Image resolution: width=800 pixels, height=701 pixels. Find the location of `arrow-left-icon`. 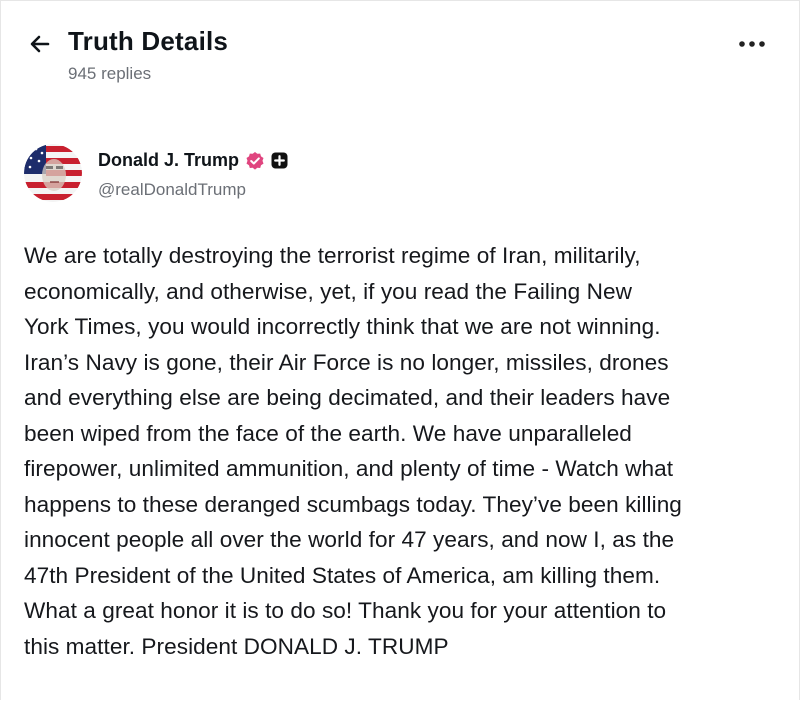

arrow-left-icon is located at coordinates (40, 44).